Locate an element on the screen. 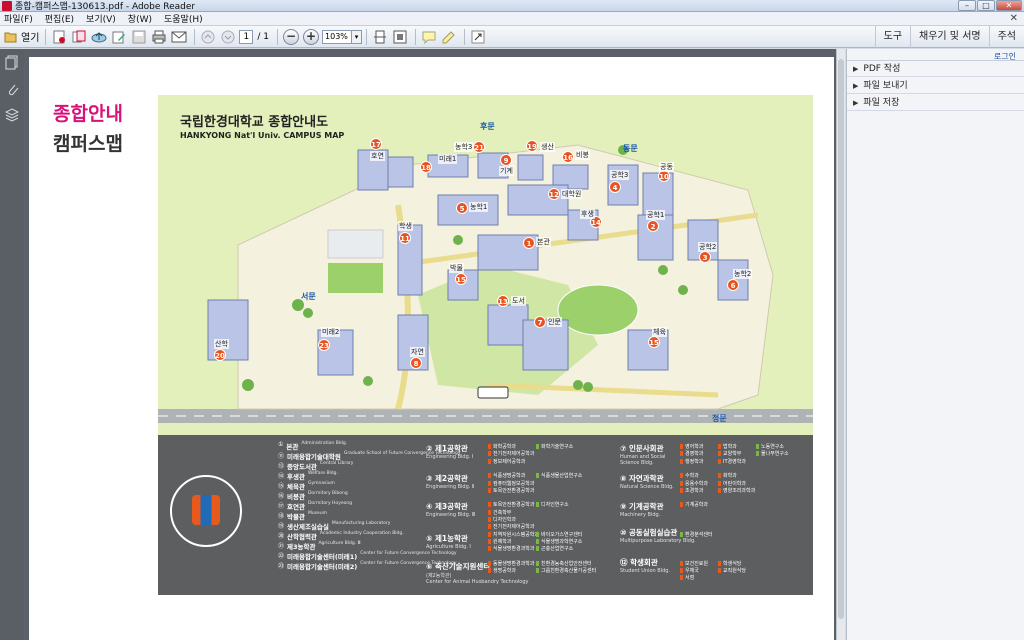 The height and width of the screenshot is (640, 1024). building-marker: 20 is located at coordinates (220, 355).